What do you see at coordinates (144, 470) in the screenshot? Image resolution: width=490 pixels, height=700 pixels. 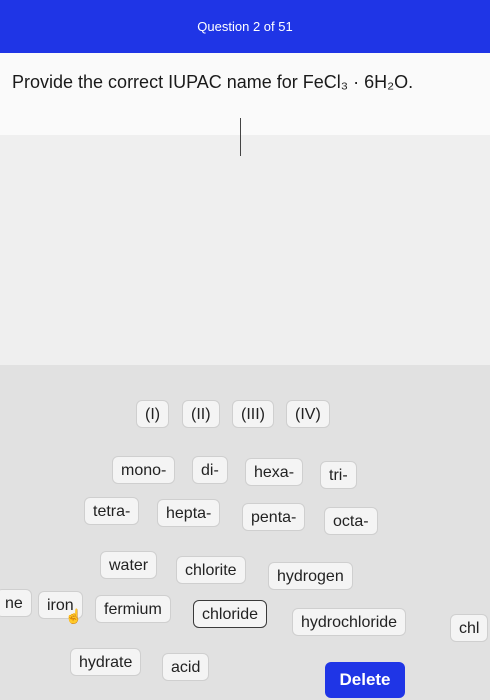 I see `tile-prefix-mono: mono-` at bounding box center [144, 470].